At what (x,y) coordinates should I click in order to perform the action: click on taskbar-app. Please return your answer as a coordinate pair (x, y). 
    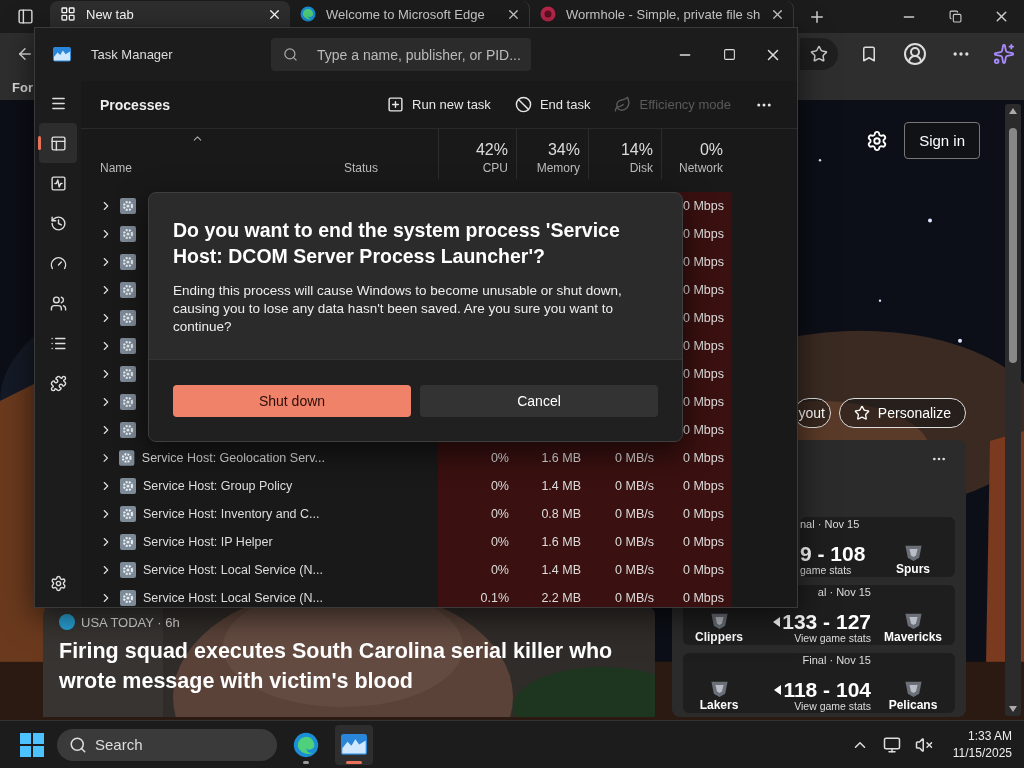
    Looking at the image, I should click on (354, 744).